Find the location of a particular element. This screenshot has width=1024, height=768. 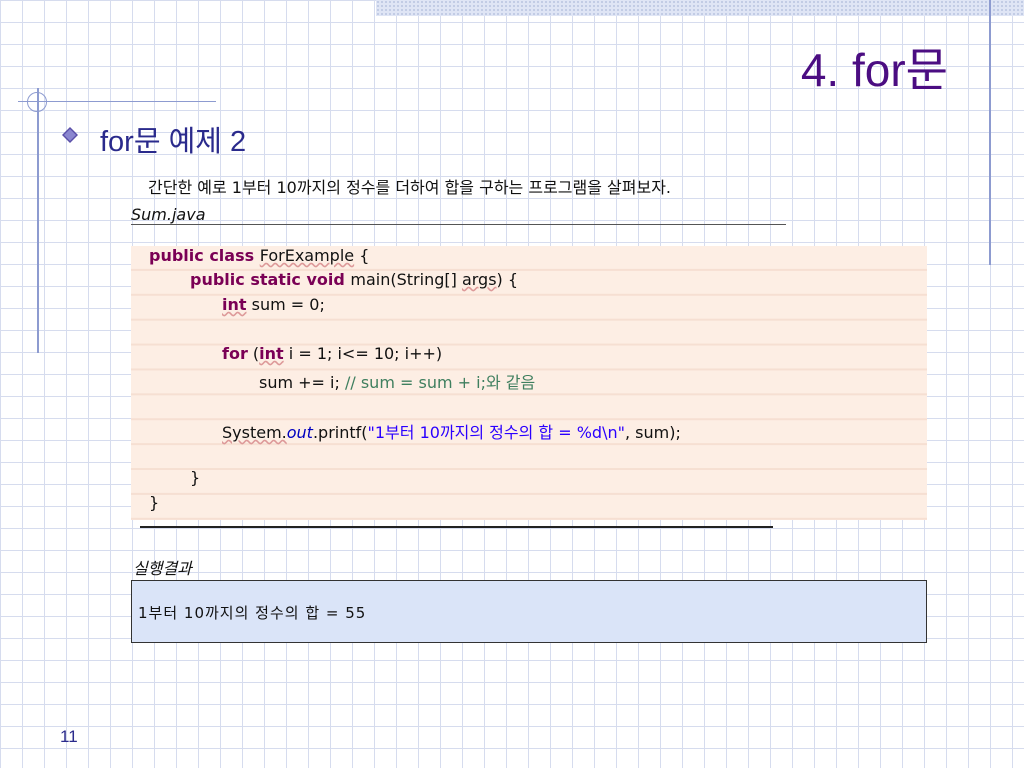

code-keyword: public class is located at coordinates (204, 255).